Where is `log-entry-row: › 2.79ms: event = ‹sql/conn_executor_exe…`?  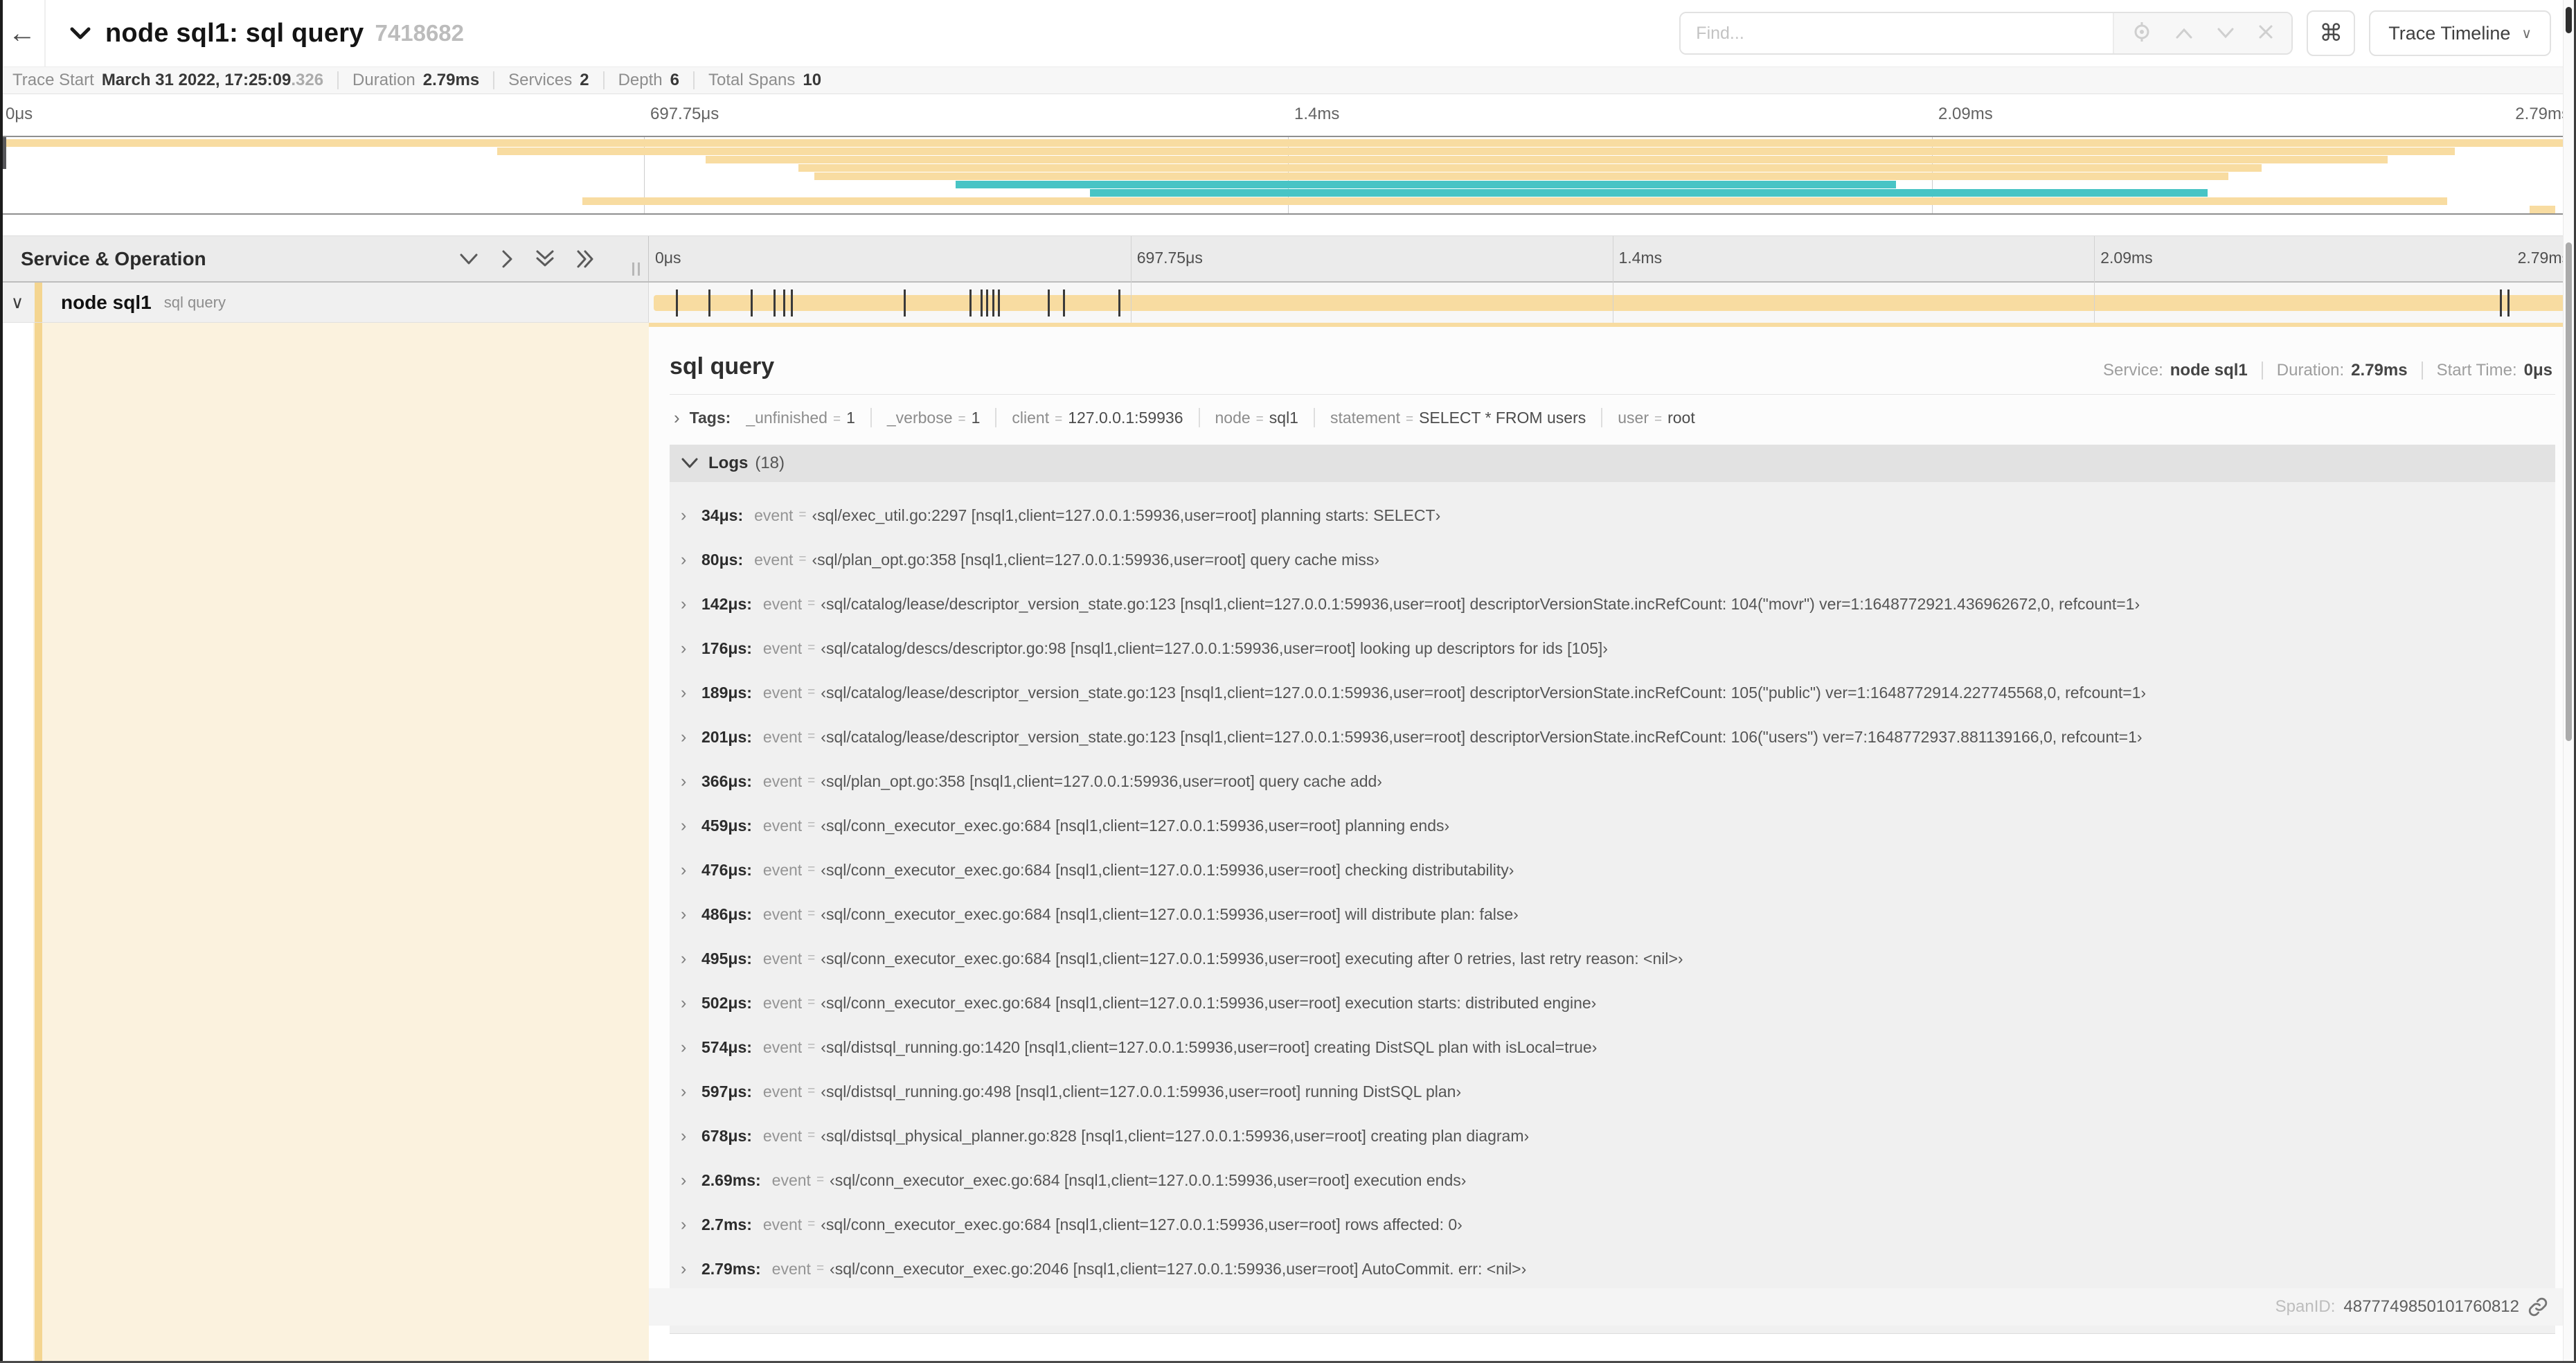
log-entry-row: › 2.79ms: event = ‹sql/conn_executor_exe… is located at coordinates (1618, 1269).